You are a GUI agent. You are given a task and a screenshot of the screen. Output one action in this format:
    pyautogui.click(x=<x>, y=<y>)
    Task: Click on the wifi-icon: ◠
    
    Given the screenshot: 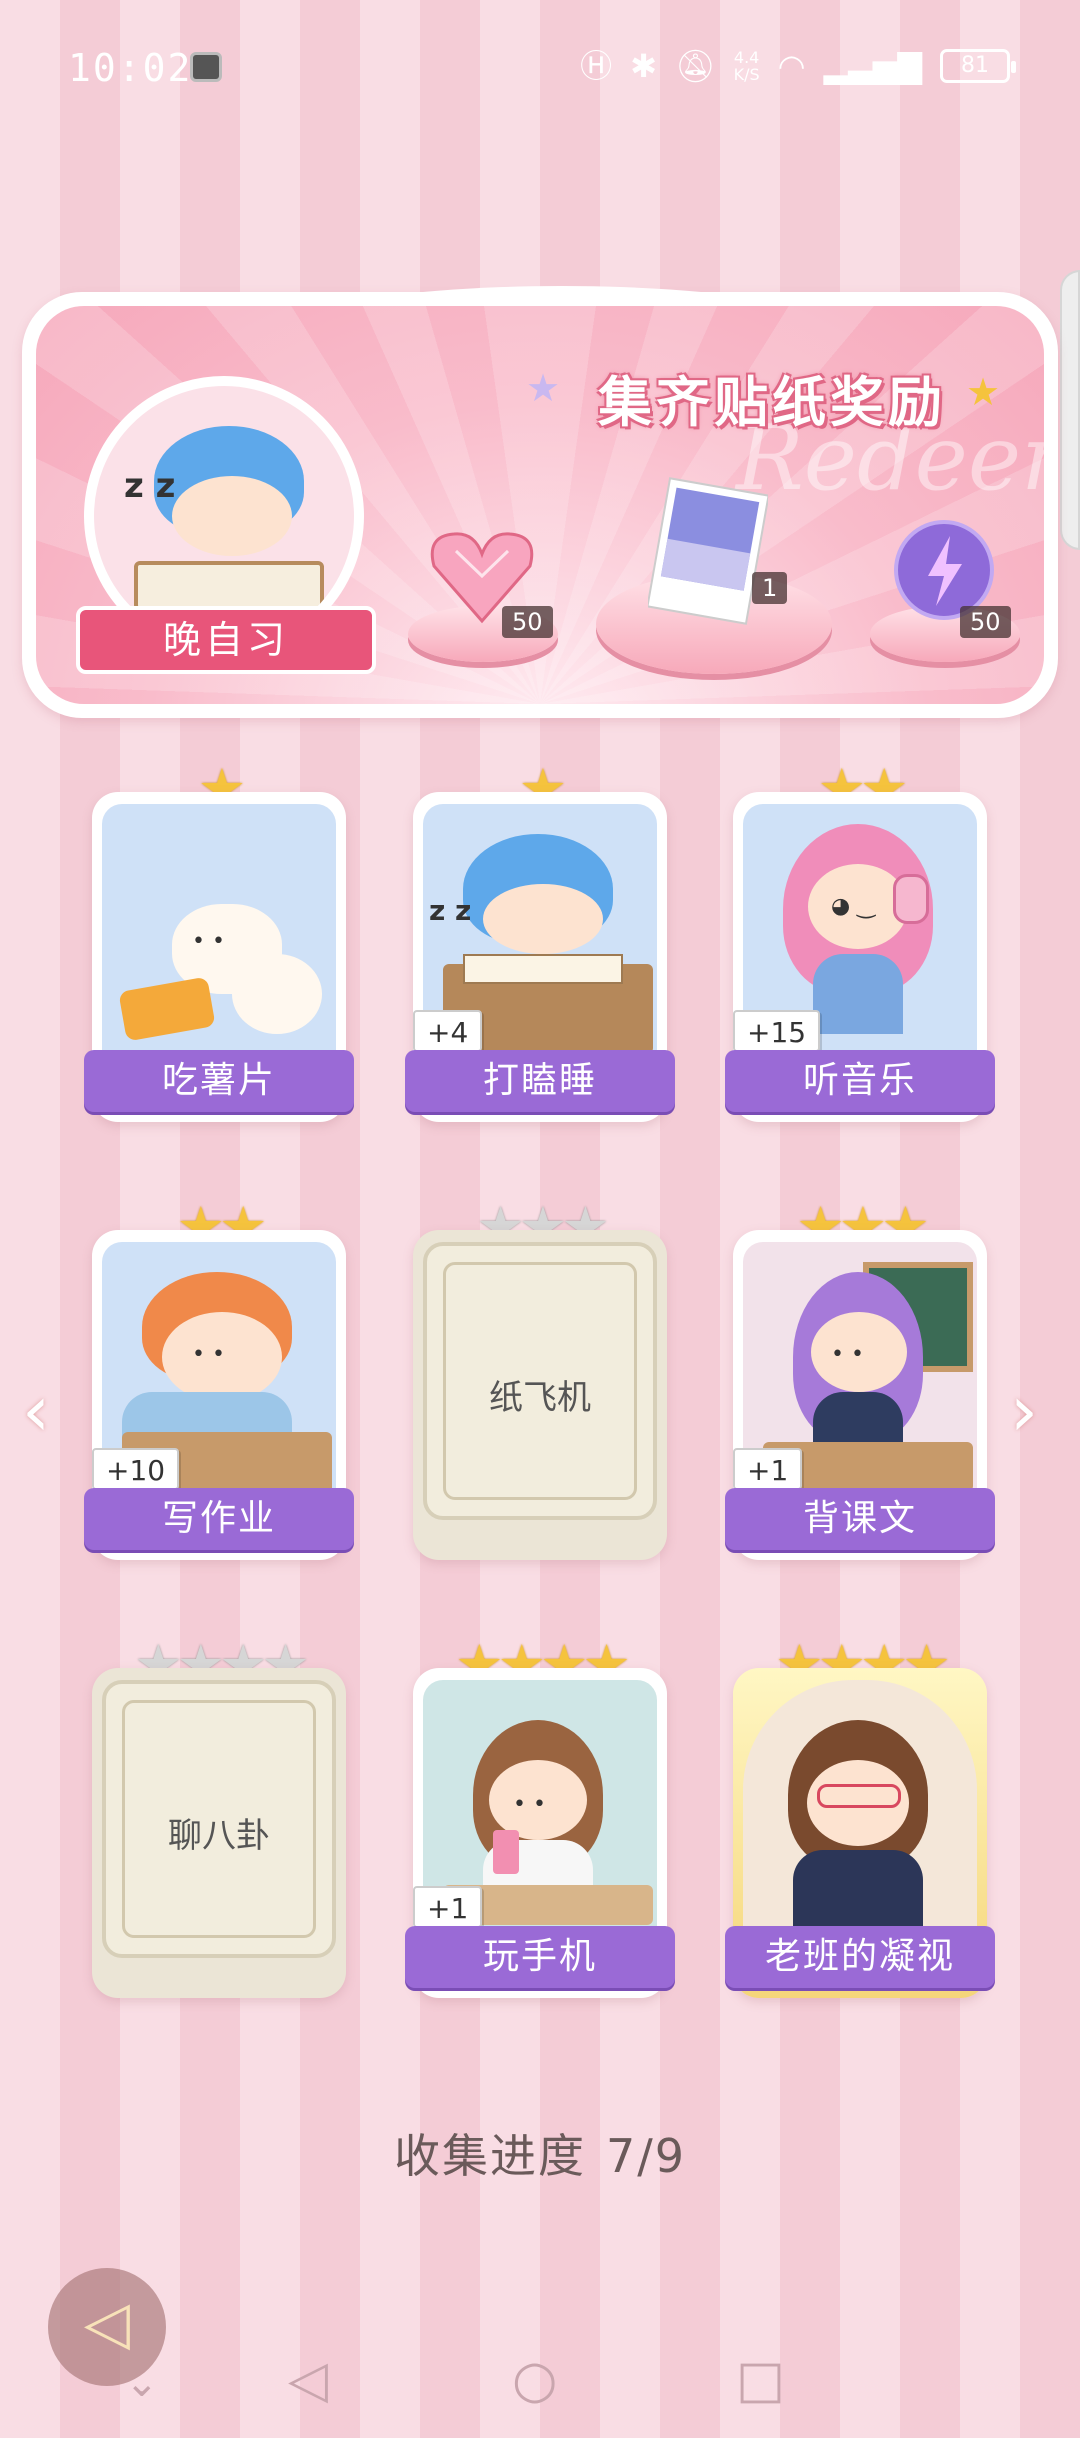 What is the action you would take?
    pyautogui.click(x=791, y=66)
    